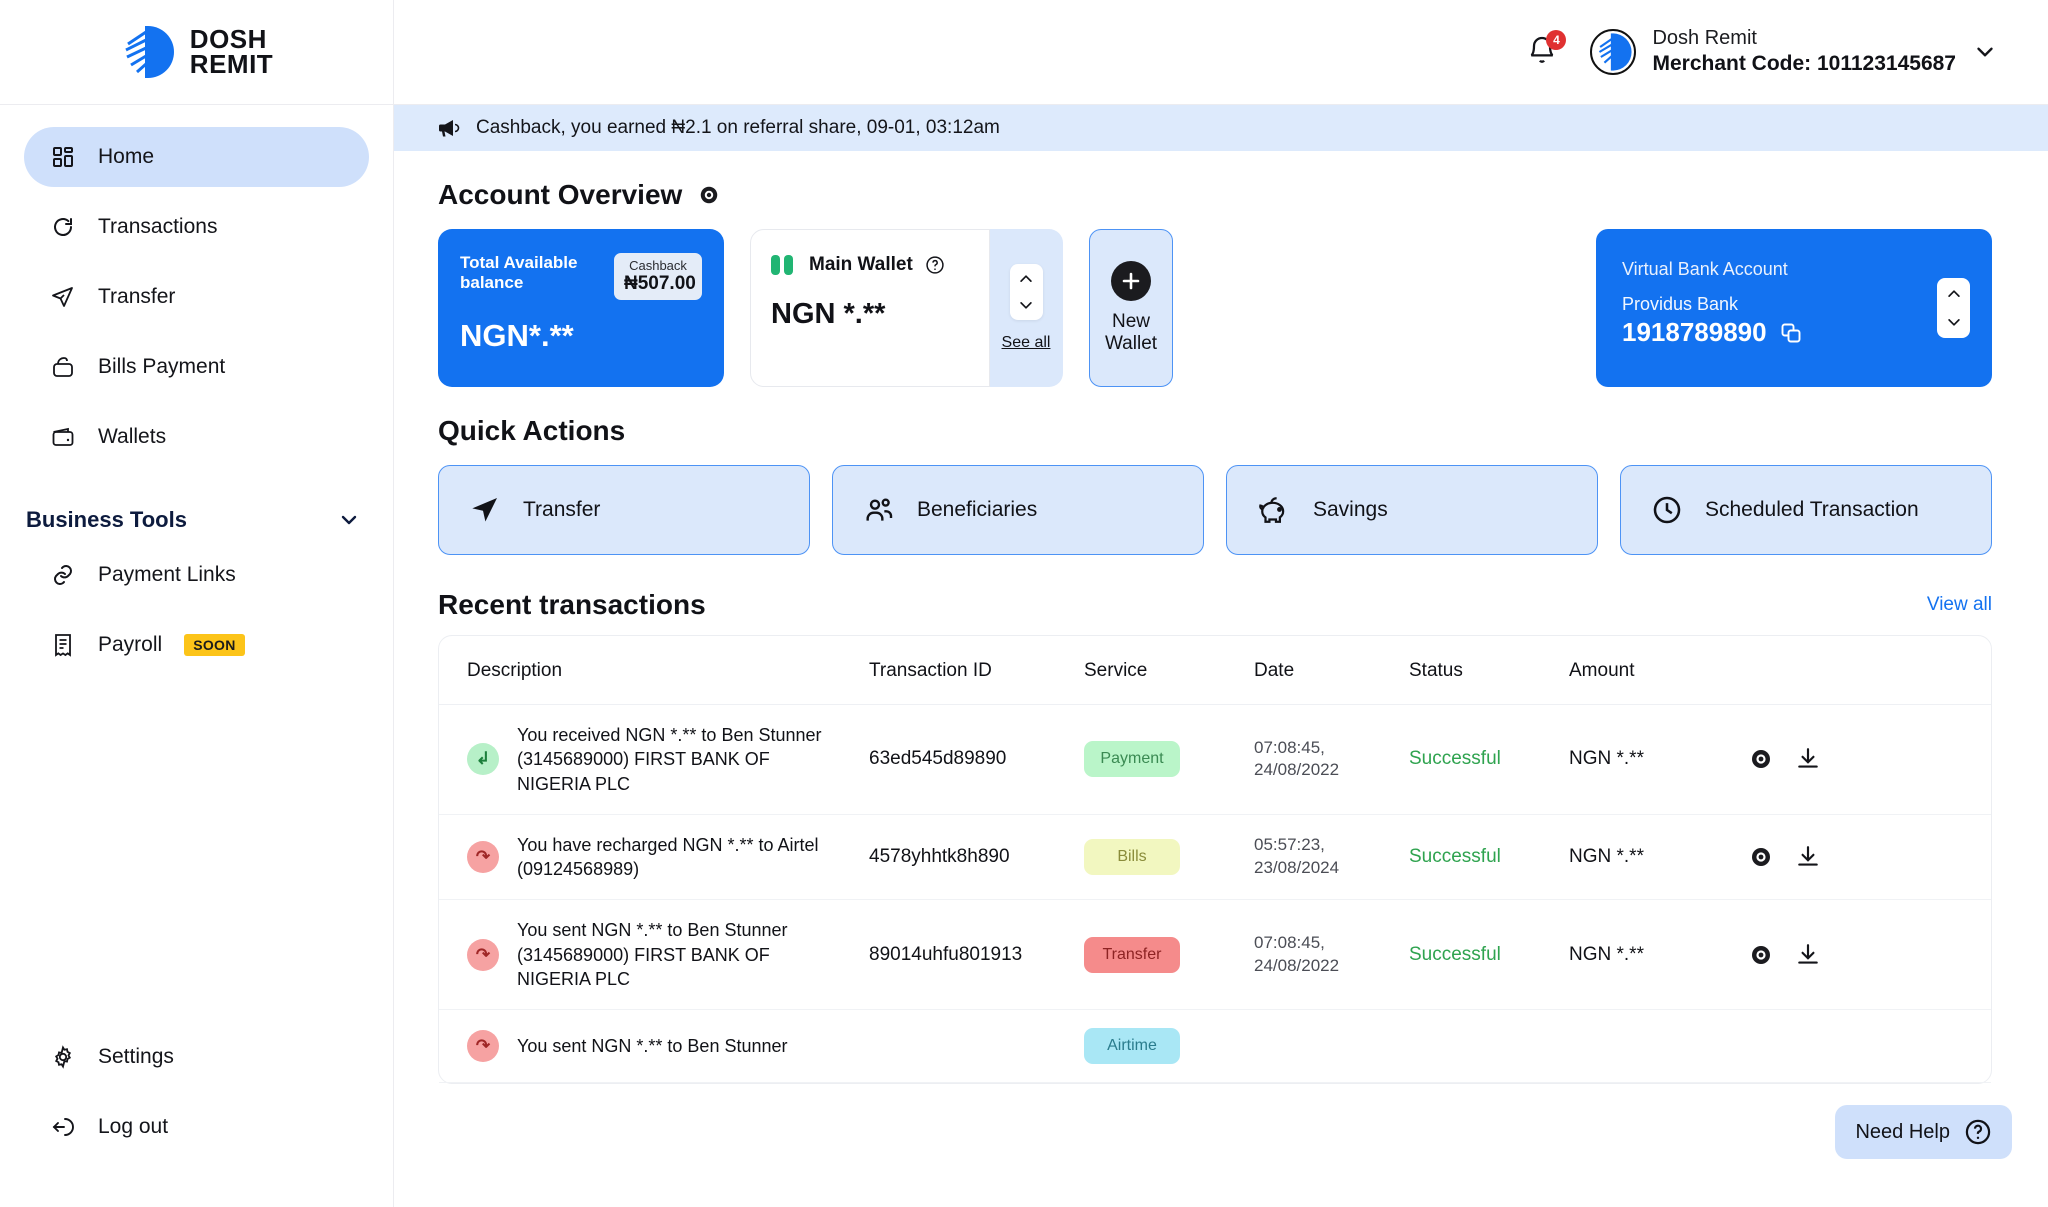  I want to click on recent-transactions-header: Recent transactions View all, so click(1215, 605).